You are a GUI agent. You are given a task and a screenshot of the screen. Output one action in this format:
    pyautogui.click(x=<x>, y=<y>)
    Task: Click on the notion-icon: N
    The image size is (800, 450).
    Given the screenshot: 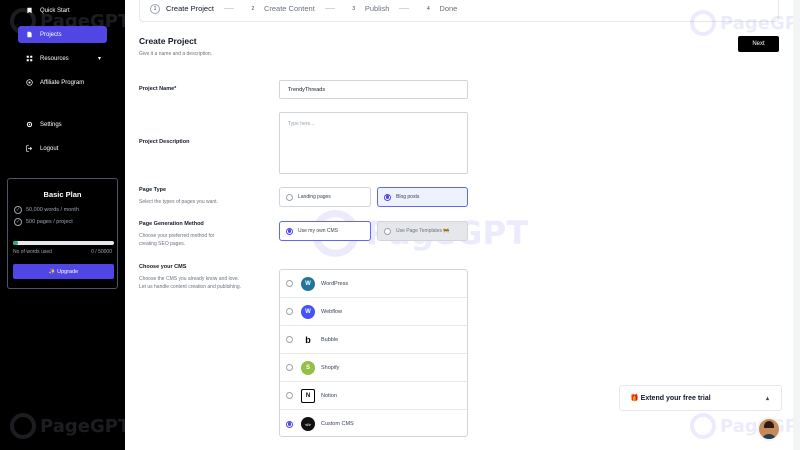 What is the action you would take?
    pyautogui.click(x=308, y=395)
    